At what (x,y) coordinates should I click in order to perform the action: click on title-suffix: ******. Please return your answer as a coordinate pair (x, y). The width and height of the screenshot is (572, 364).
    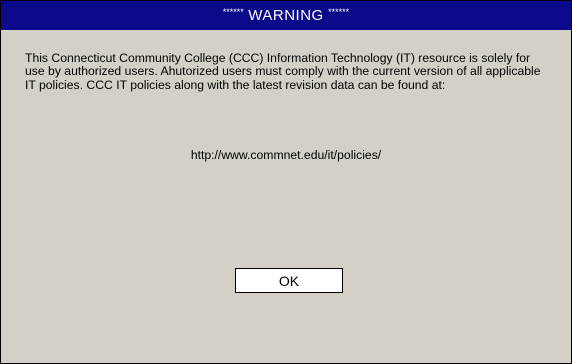
    Looking at the image, I should click on (339, 12).